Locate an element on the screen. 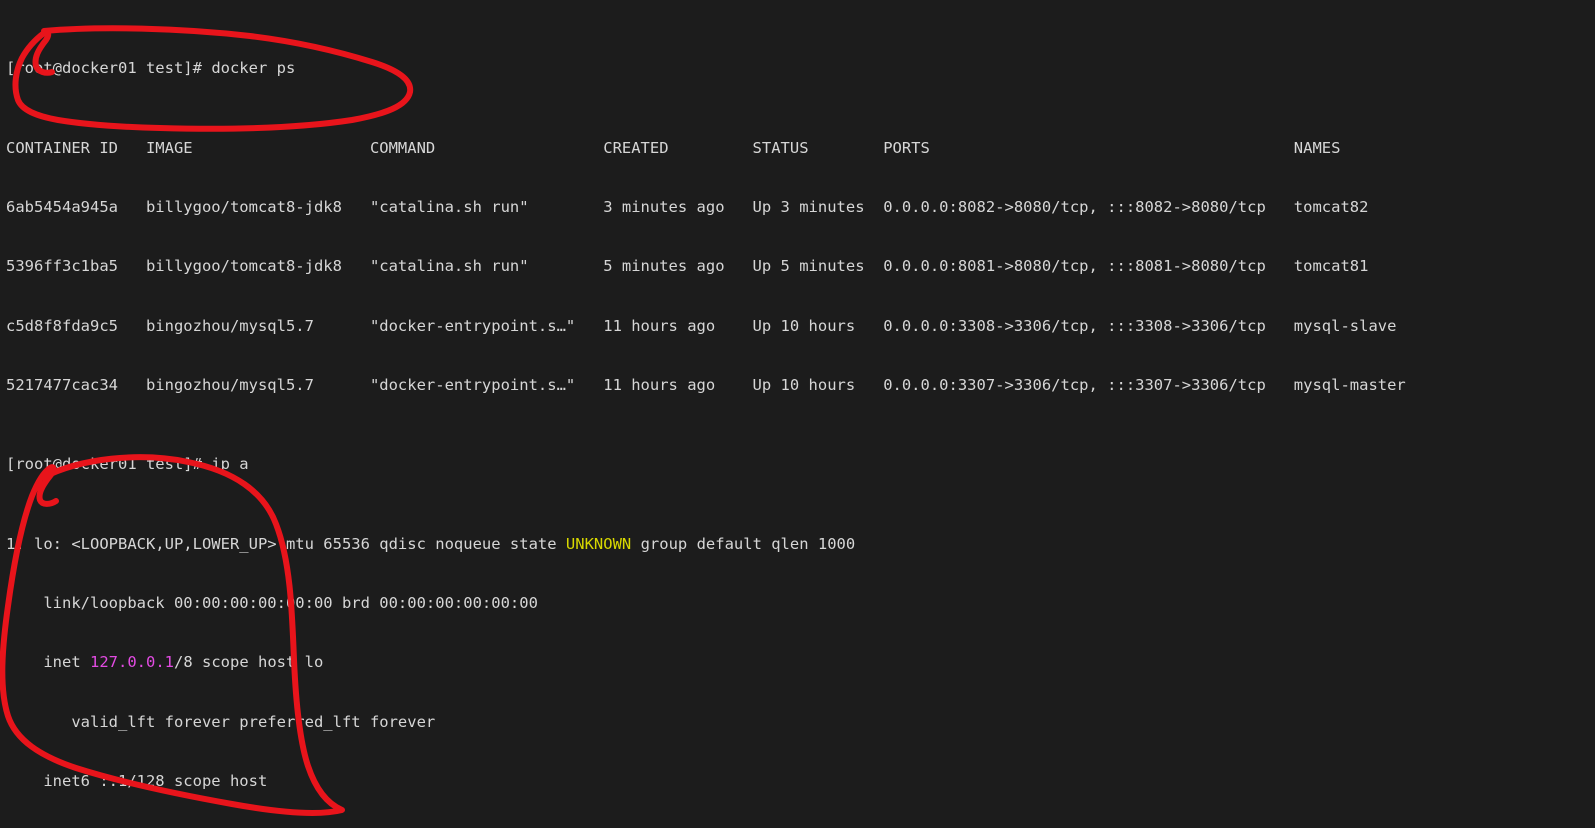  terminal-line-prompt-docker-ps: [root@docker01 test]# docker ps is located at coordinates (706, 69).